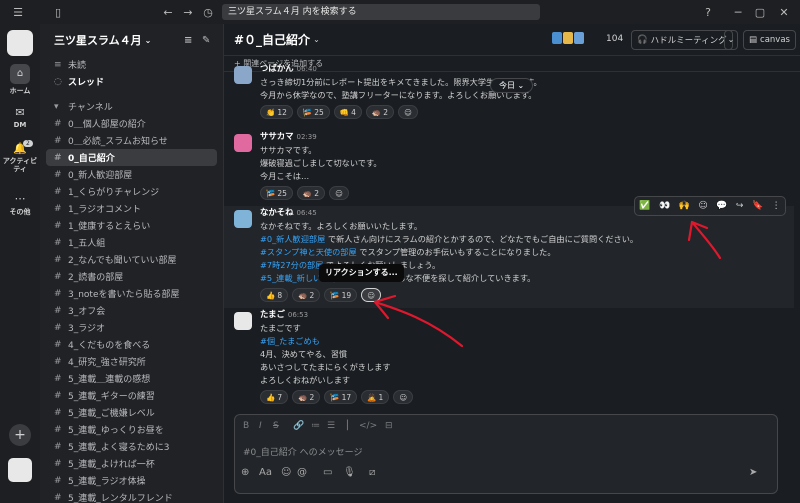 The image size is (800, 503). What do you see at coordinates (131, 40) in the screenshot?
I see `workspace-name: 三ツ星スラム４月 ⌄ ≡ ✎` at bounding box center [131, 40].